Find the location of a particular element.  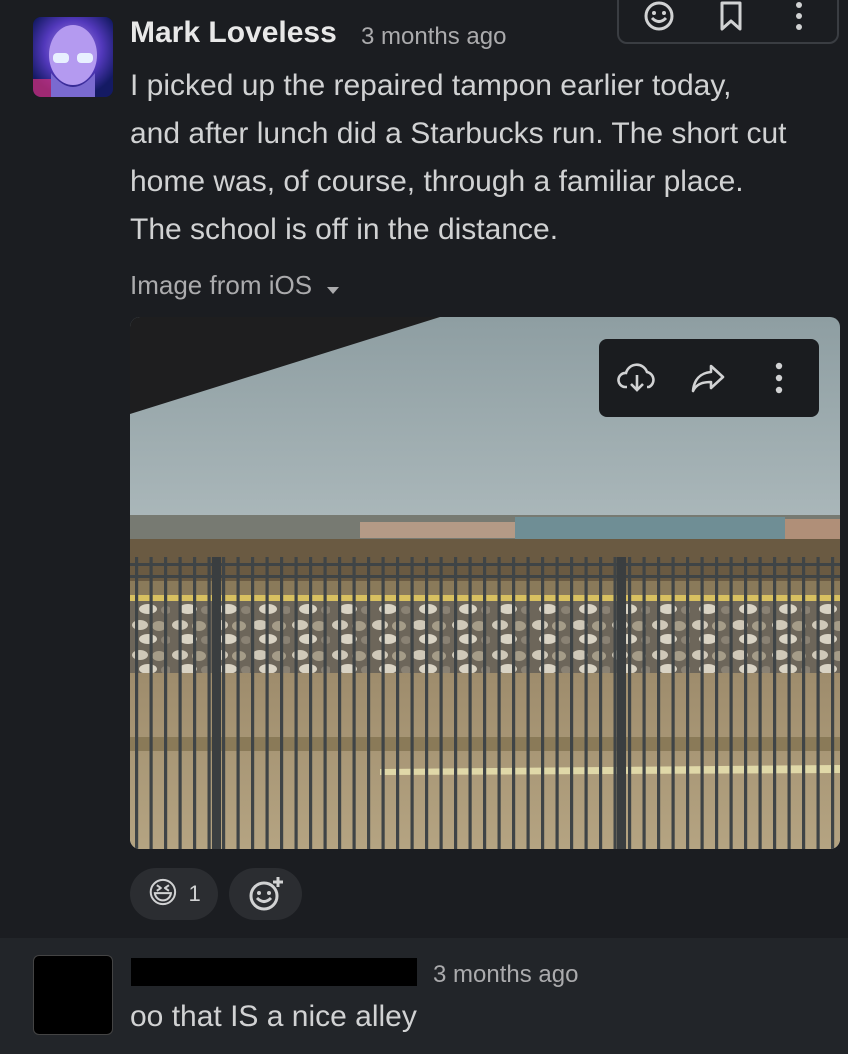

download-icon is located at coordinates (637, 378).